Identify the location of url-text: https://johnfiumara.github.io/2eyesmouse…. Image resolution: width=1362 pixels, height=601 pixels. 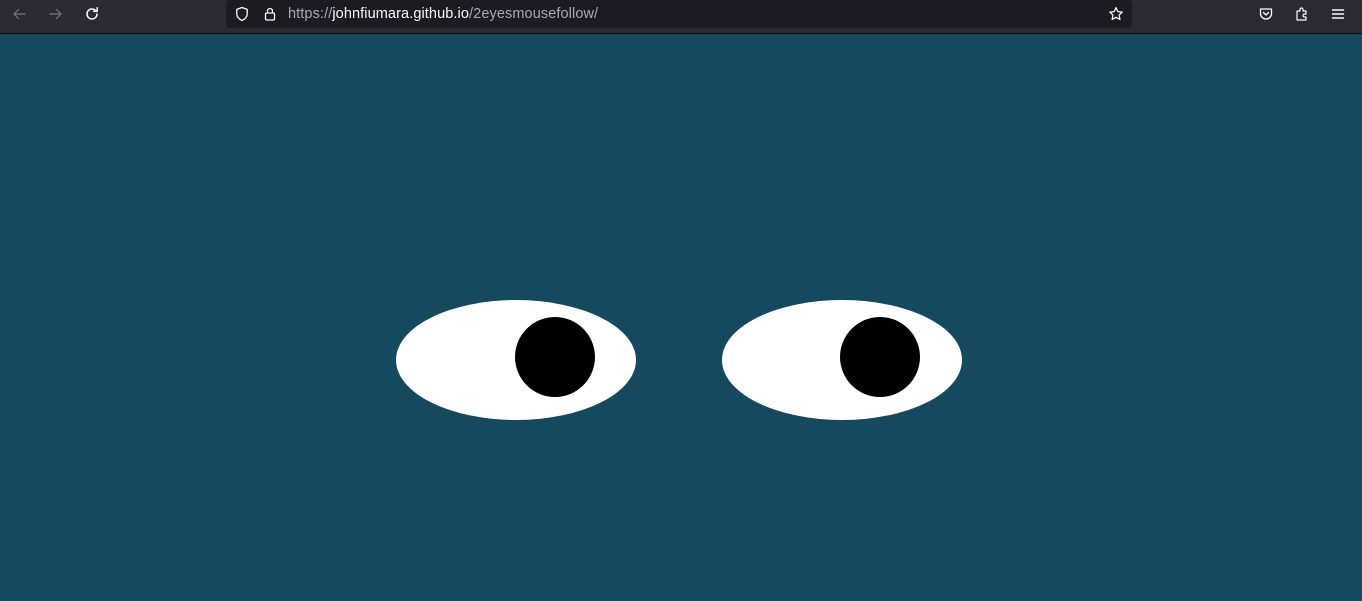
(443, 14).